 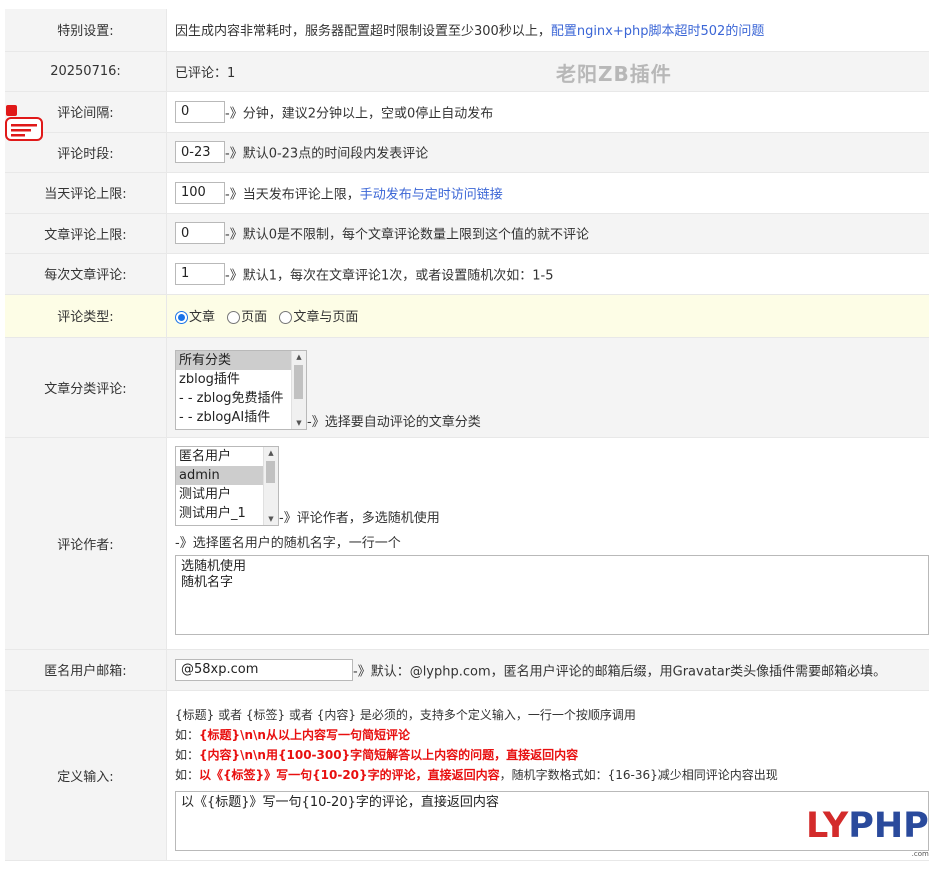 What do you see at coordinates (285, 317) in the screenshot?
I see `radio-both` at bounding box center [285, 317].